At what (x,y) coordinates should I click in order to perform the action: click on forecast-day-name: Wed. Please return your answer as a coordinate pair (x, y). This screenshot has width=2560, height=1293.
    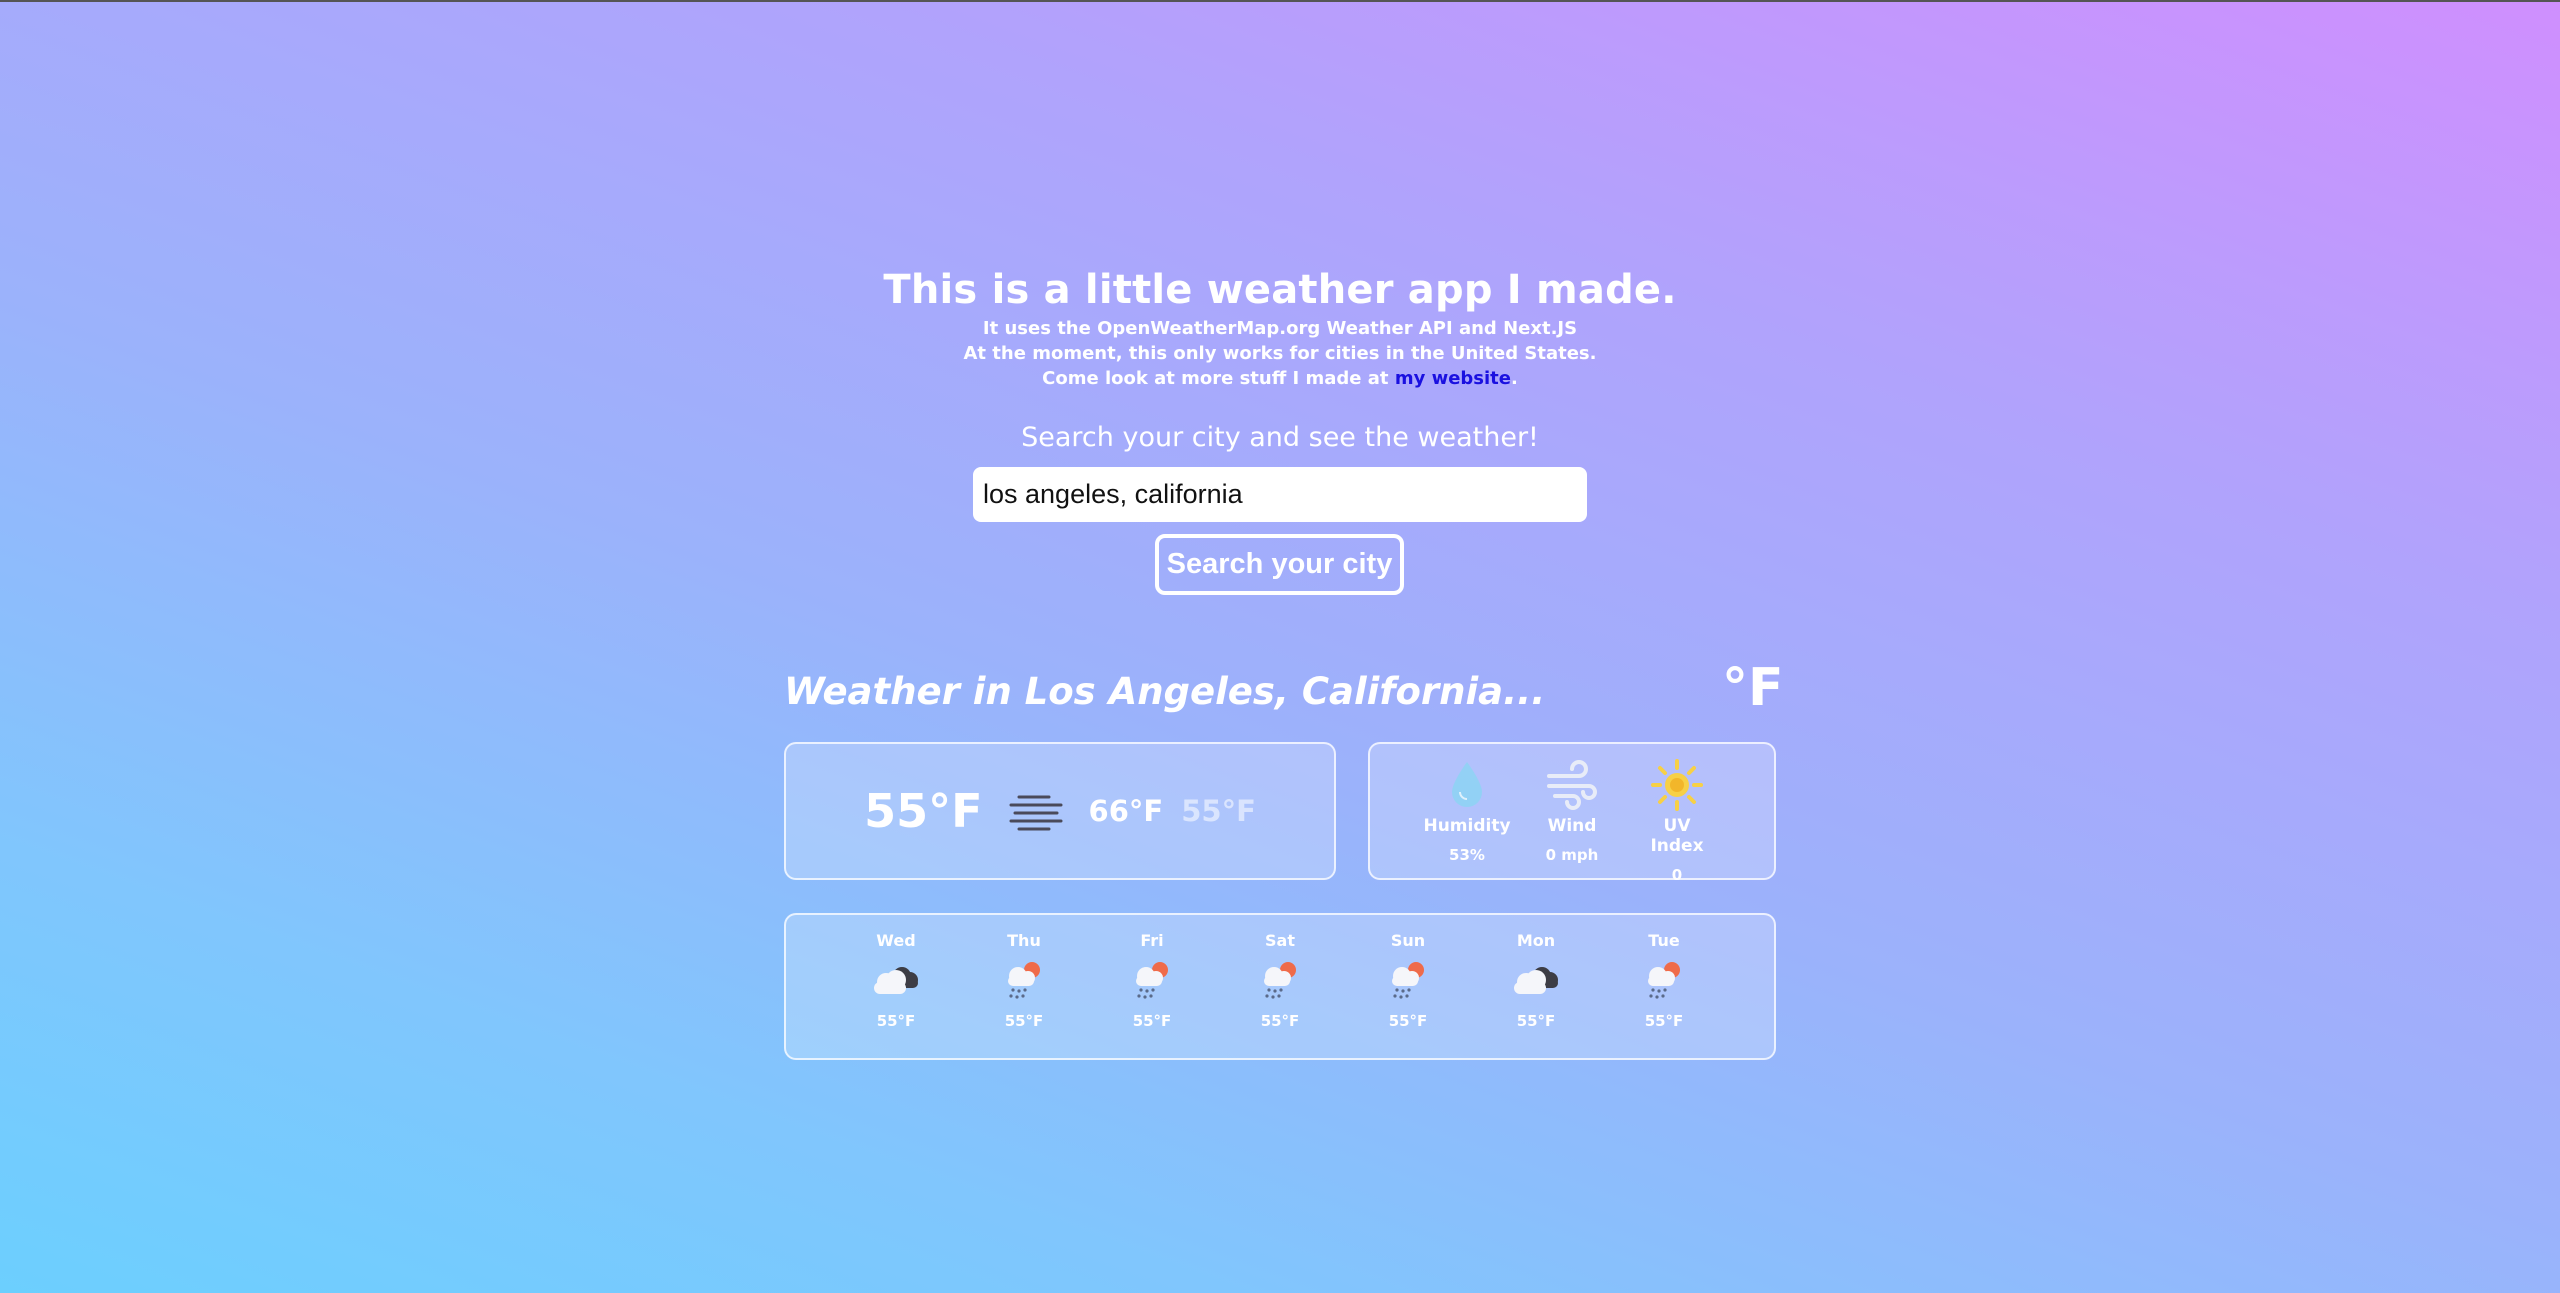
    Looking at the image, I should click on (896, 940).